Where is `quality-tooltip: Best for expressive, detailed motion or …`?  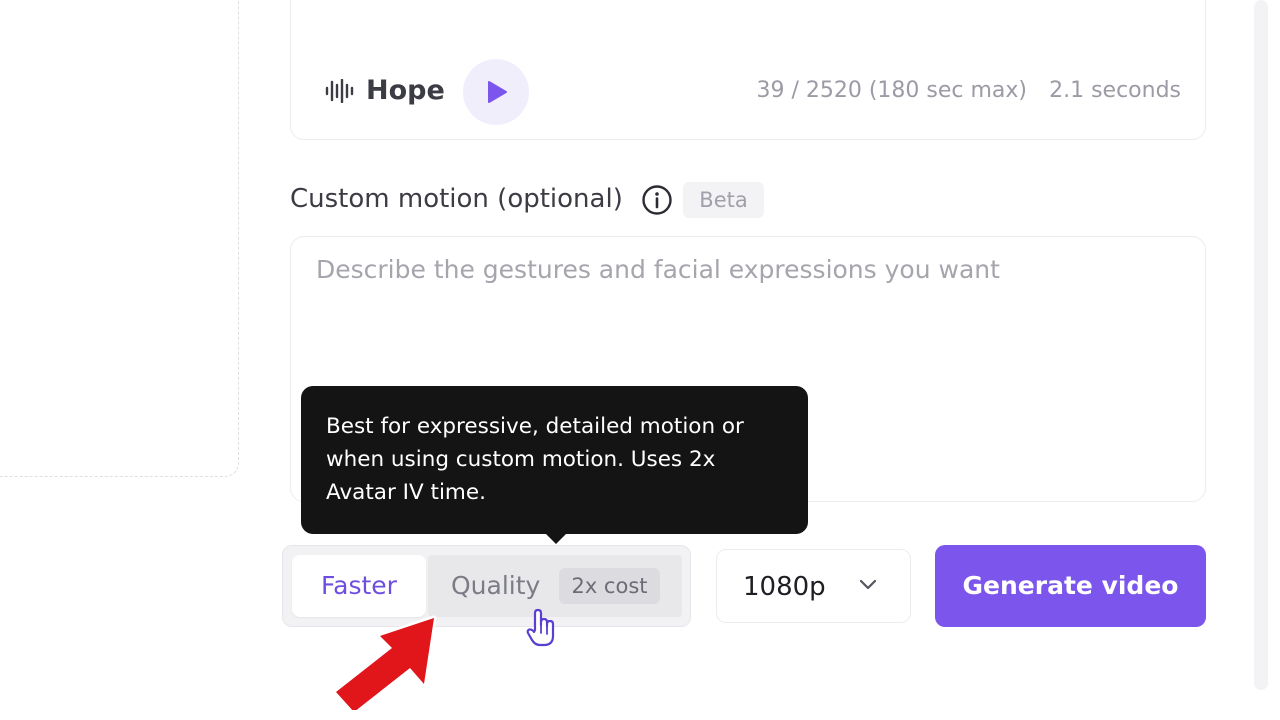 quality-tooltip: Best for expressive, detailed motion or … is located at coordinates (554, 460).